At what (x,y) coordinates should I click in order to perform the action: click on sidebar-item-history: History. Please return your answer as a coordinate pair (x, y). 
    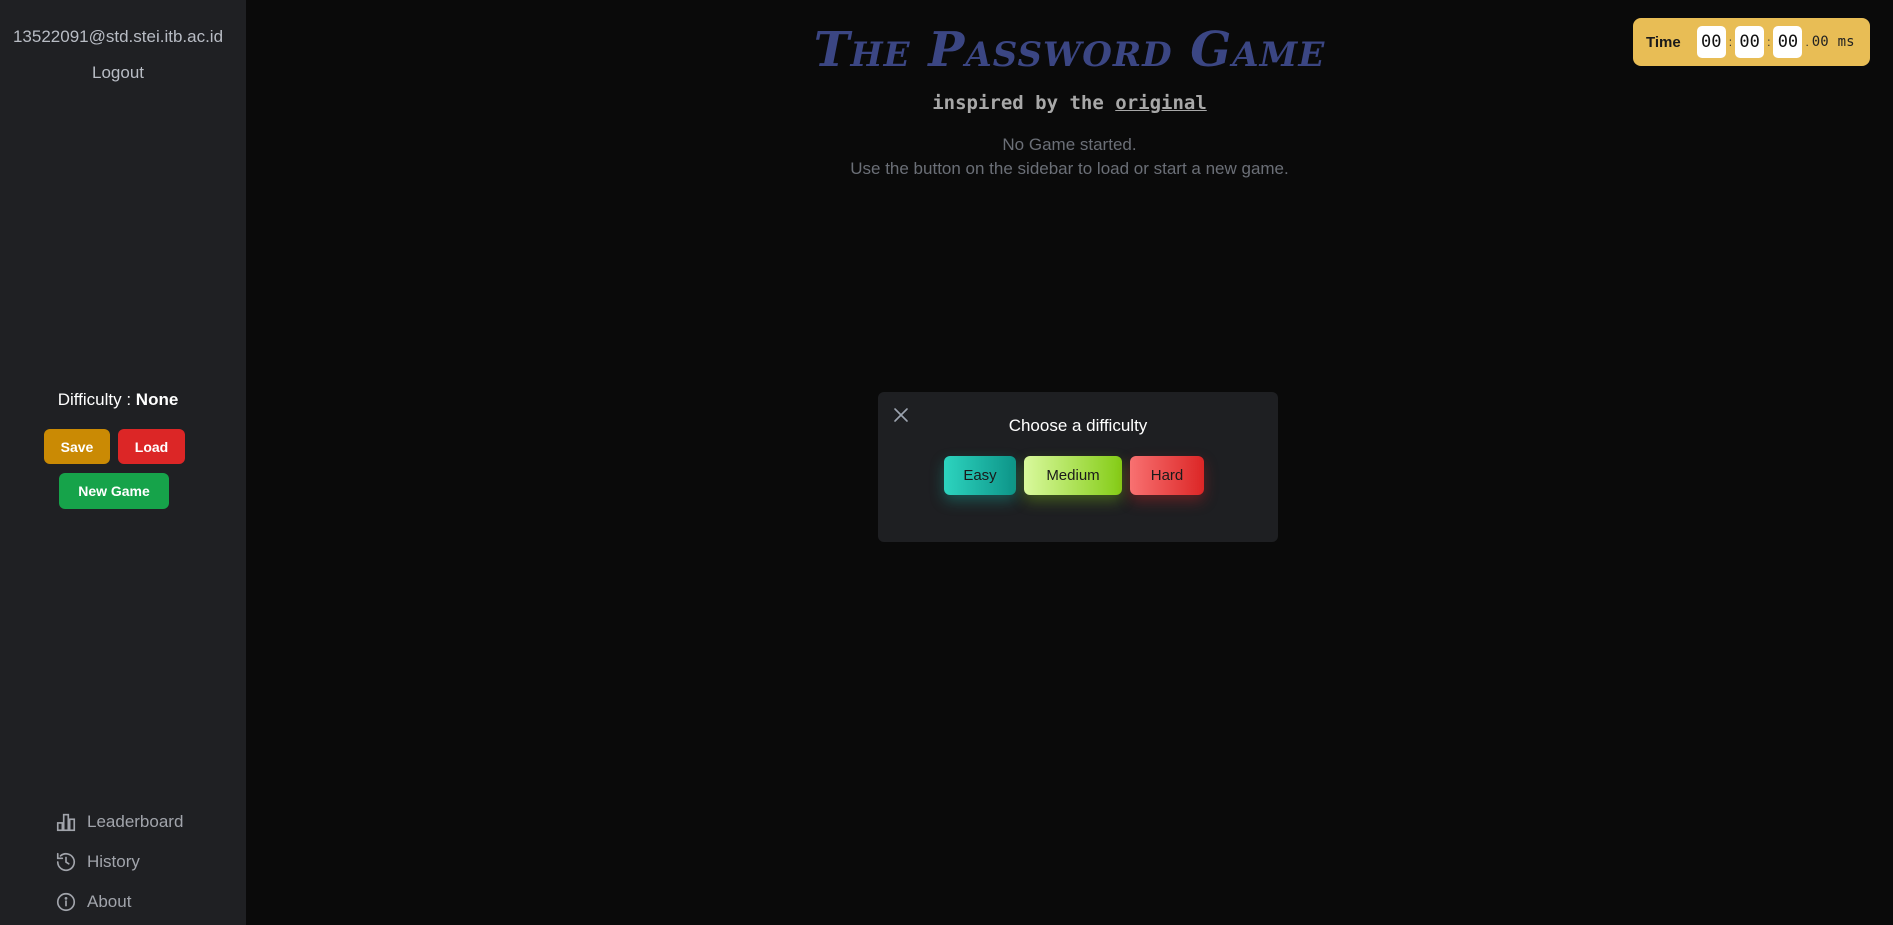
    Looking at the image, I should click on (97, 862).